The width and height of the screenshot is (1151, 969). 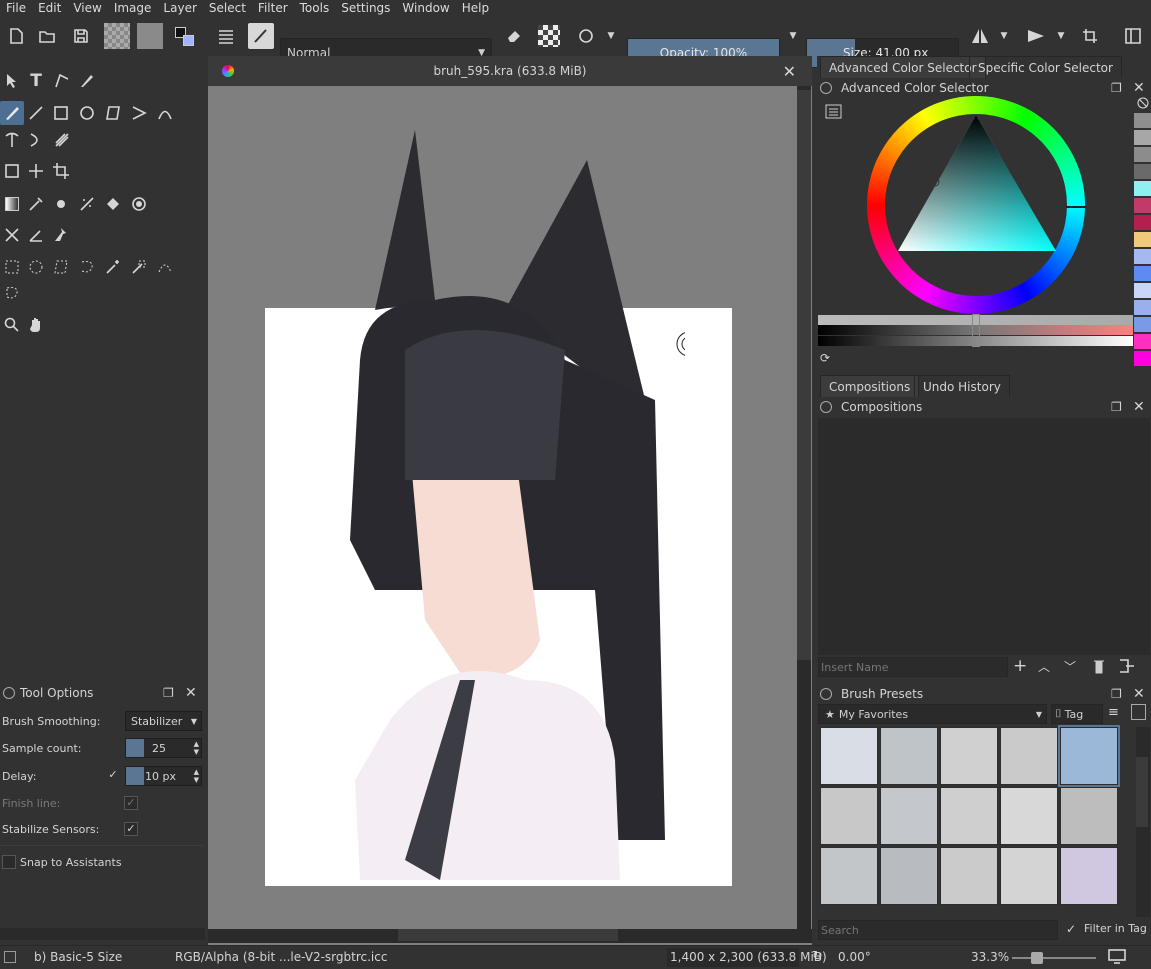 I want to click on brush-settings-icon, so click(x=226, y=36).